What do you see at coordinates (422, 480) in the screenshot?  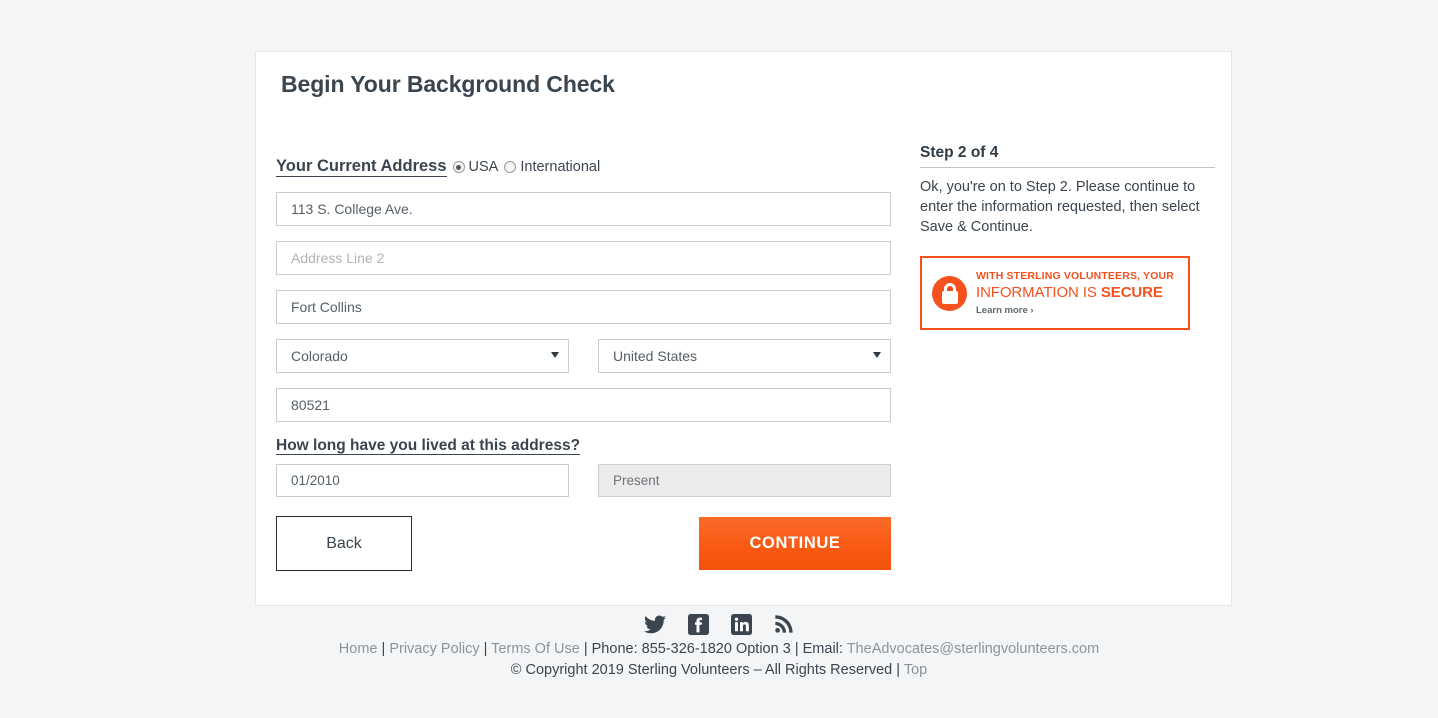 I see `date-from-input` at bounding box center [422, 480].